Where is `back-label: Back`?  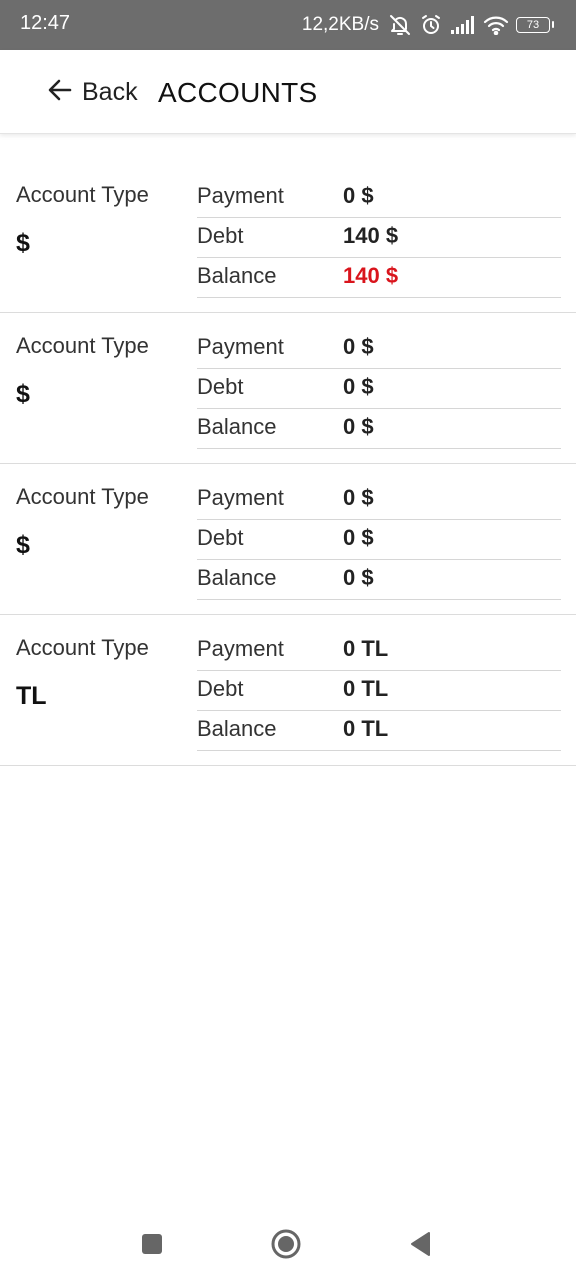 back-label: Back is located at coordinates (110, 91).